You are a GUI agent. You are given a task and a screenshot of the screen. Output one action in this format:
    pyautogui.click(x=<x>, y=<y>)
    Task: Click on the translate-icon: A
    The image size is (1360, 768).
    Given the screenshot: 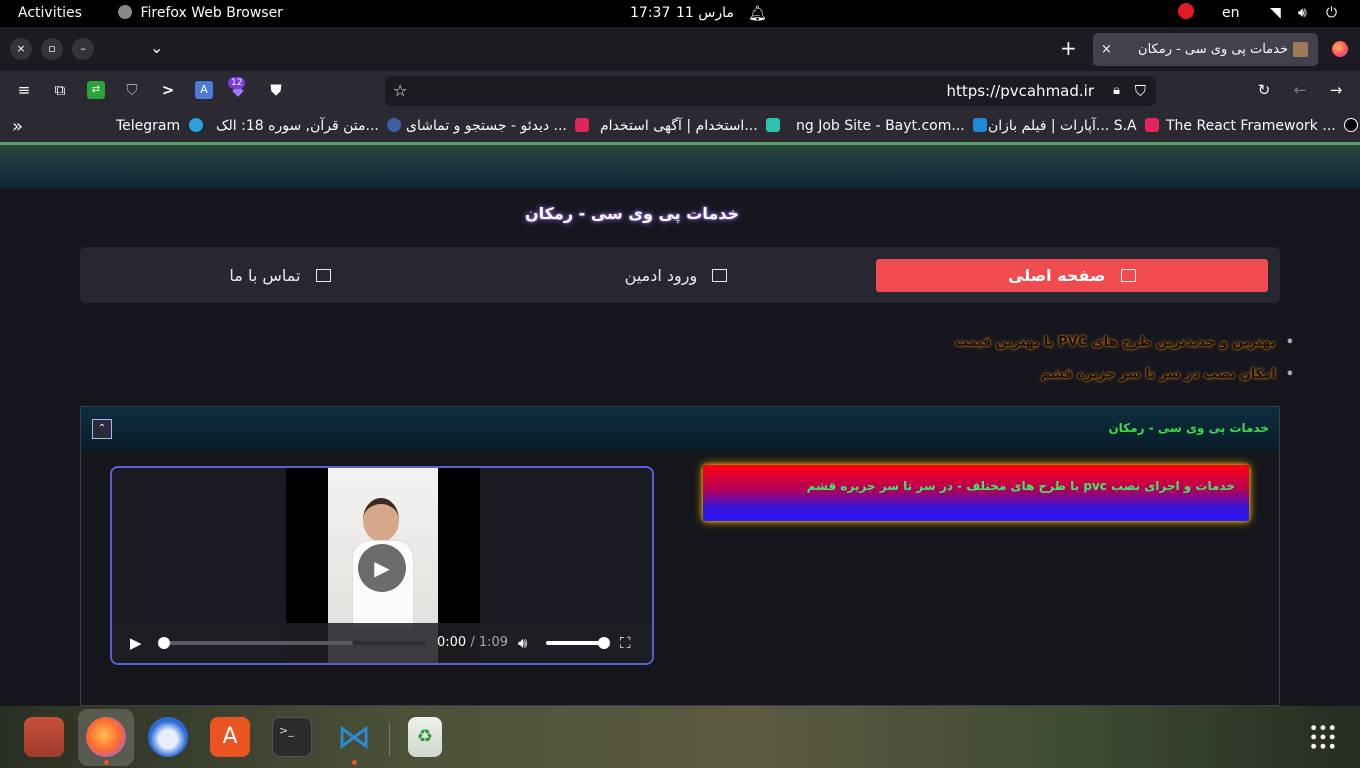 What is the action you would take?
    pyautogui.click(x=204, y=90)
    